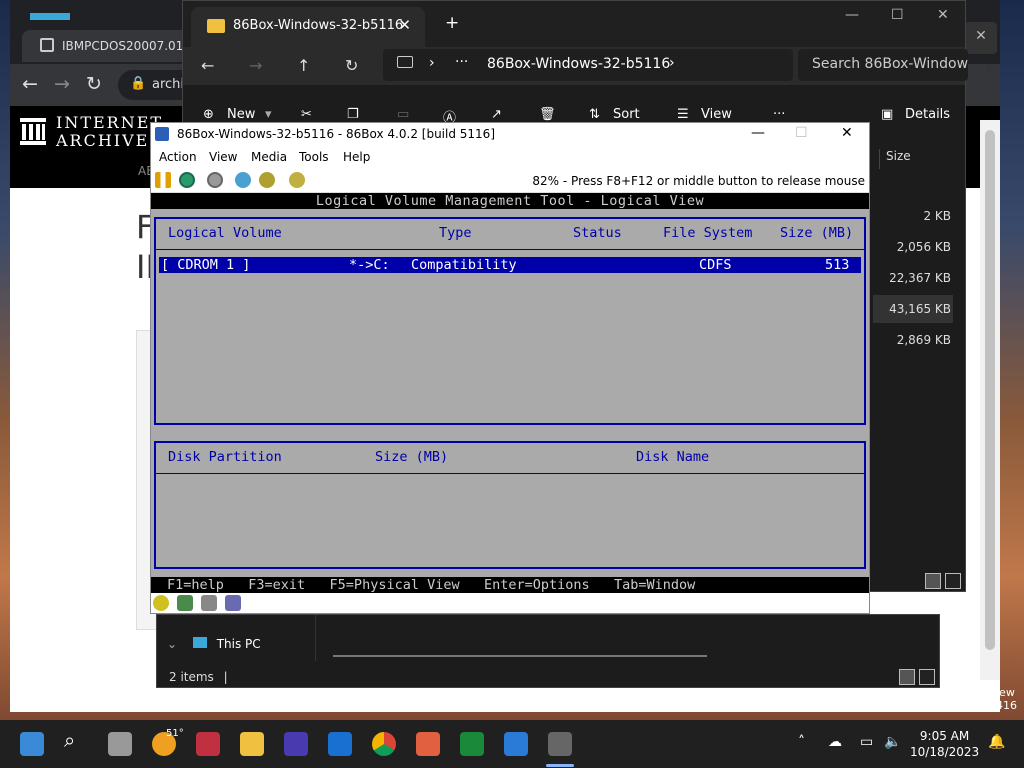 This screenshot has width=1024, height=768. Describe the element at coordinates (187, 180) in the screenshot. I see `reset-icon` at that location.